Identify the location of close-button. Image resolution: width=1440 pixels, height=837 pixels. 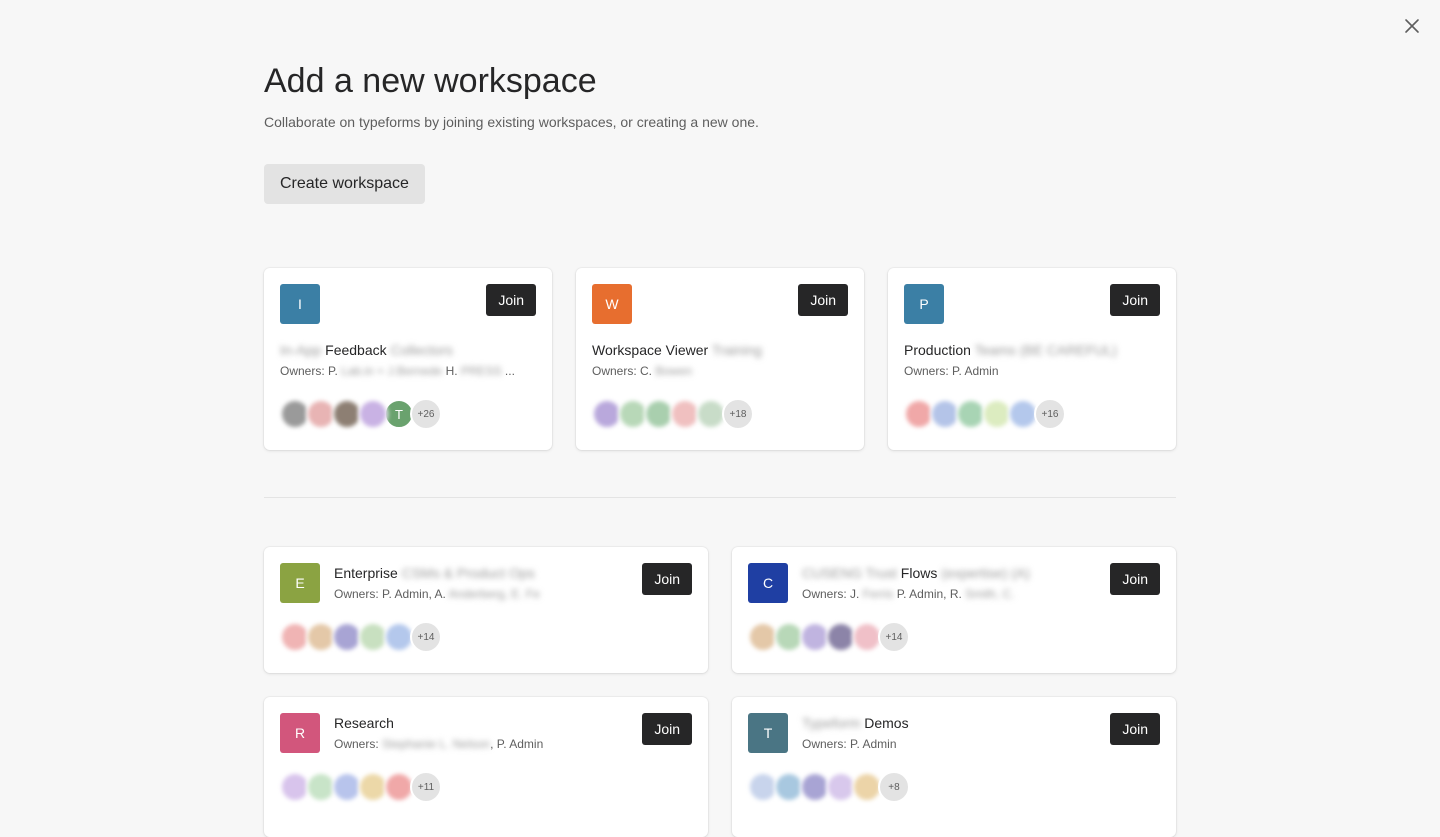
(1412, 26).